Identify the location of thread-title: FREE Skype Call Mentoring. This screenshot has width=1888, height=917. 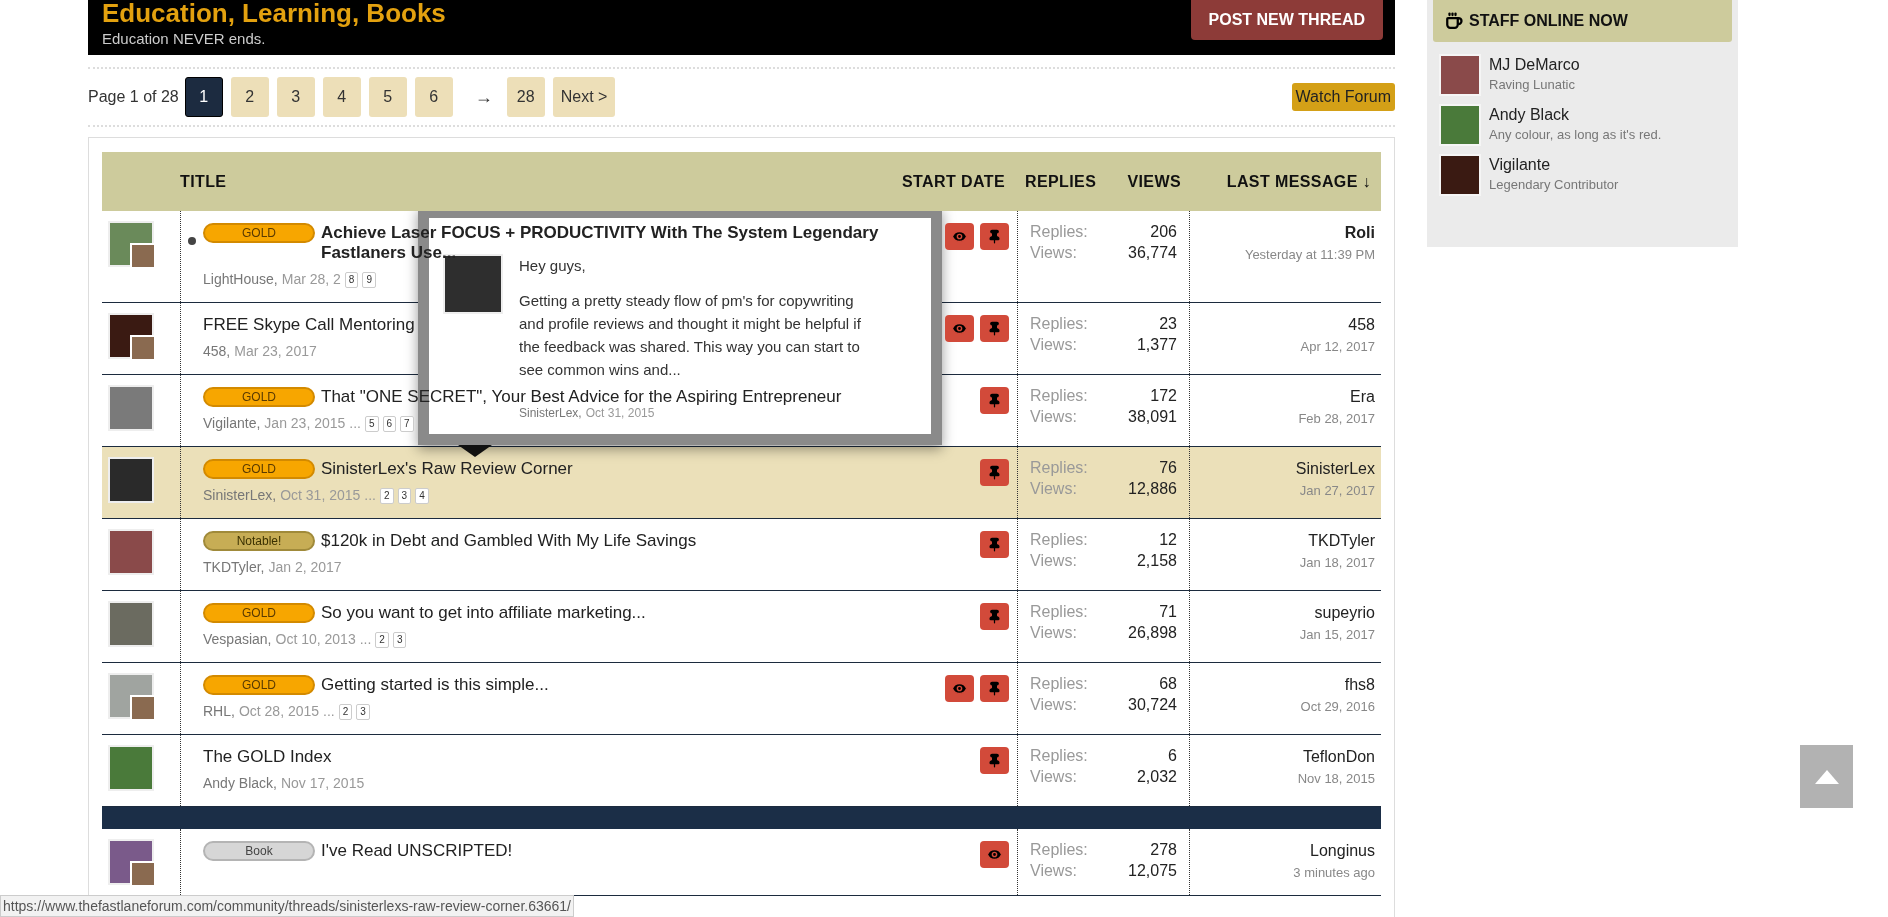
(309, 325).